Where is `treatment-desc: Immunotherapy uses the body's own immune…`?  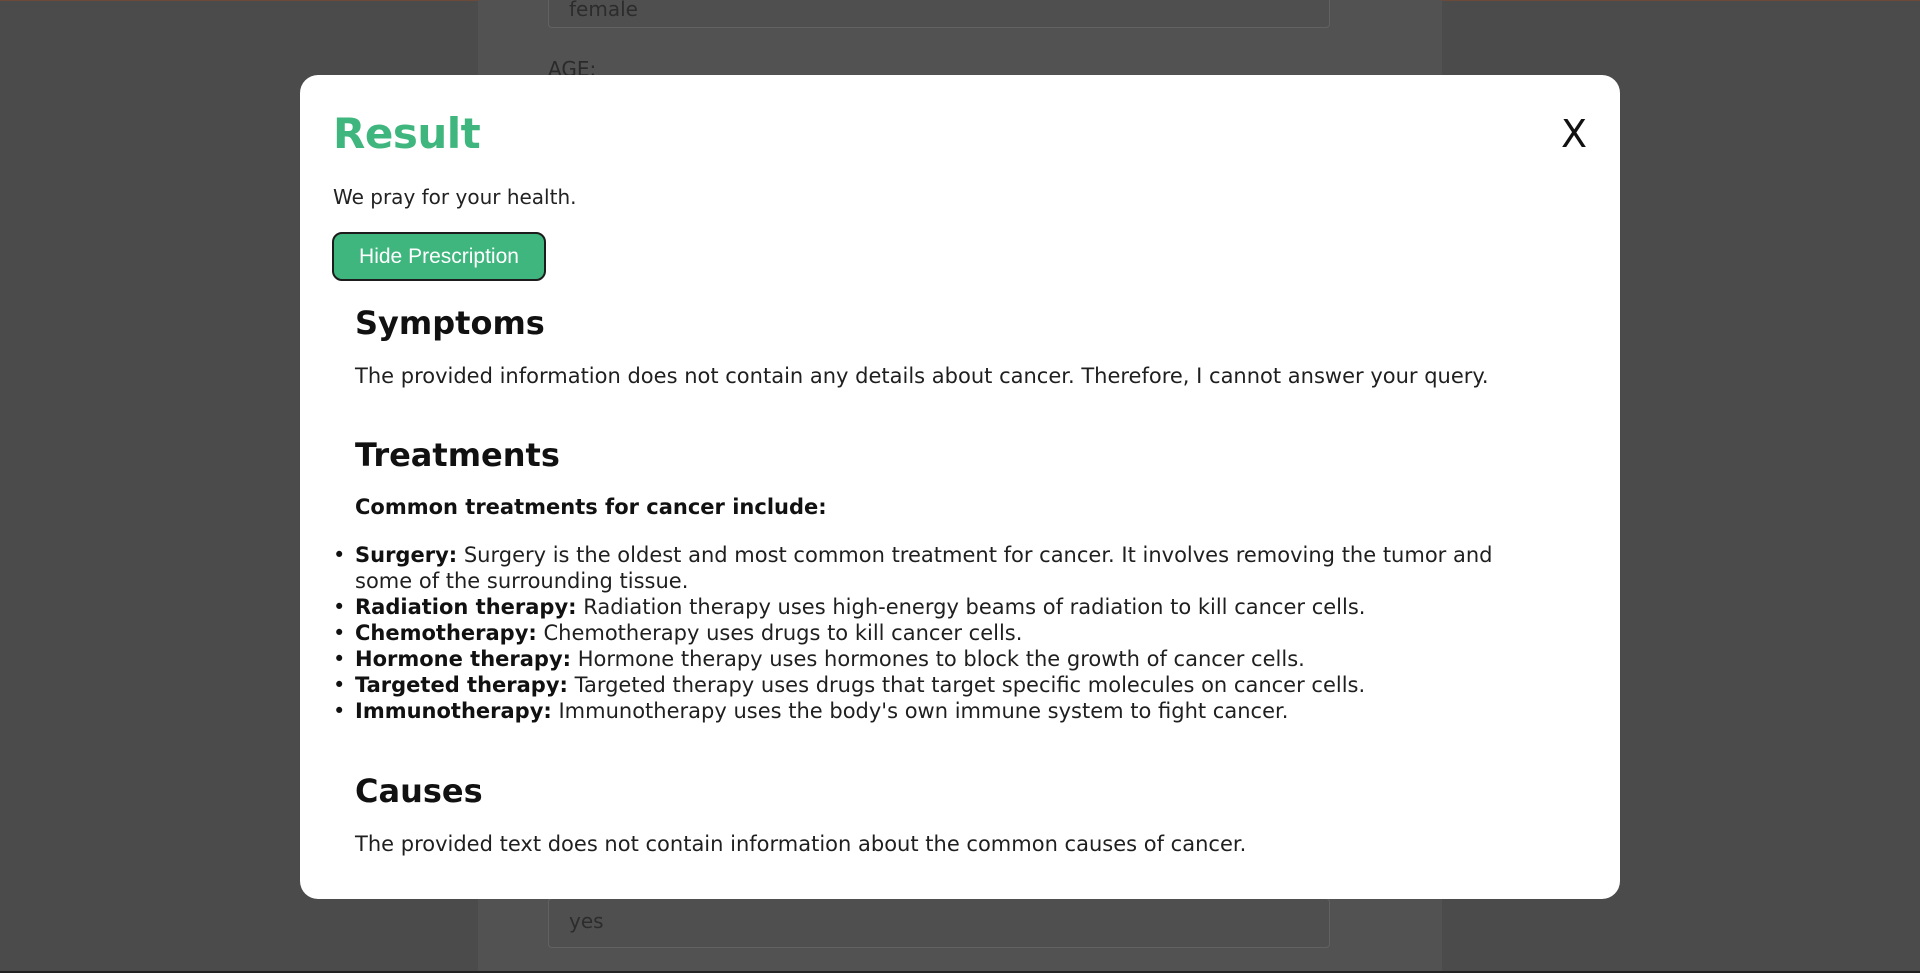 treatment-desc: Immunotherapy uses the body's own immune… is located at coordinates (920, 711).